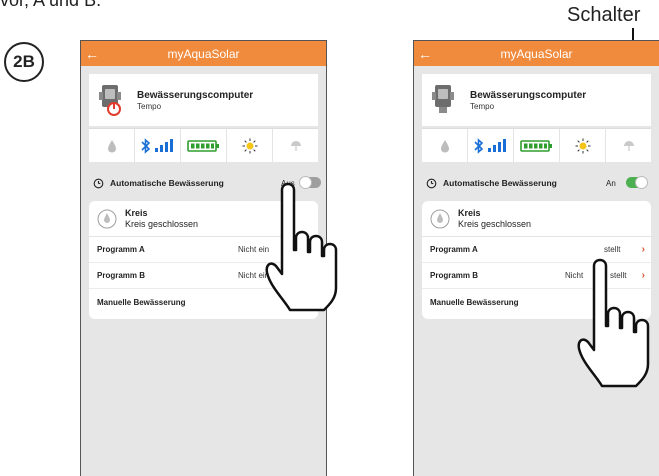 This screenshot has width=659, height=476. What do you see at coordinates (611, 183) in the screenshot?
I see `auto-irrigation-state: An` at bounding box center [611, 183].